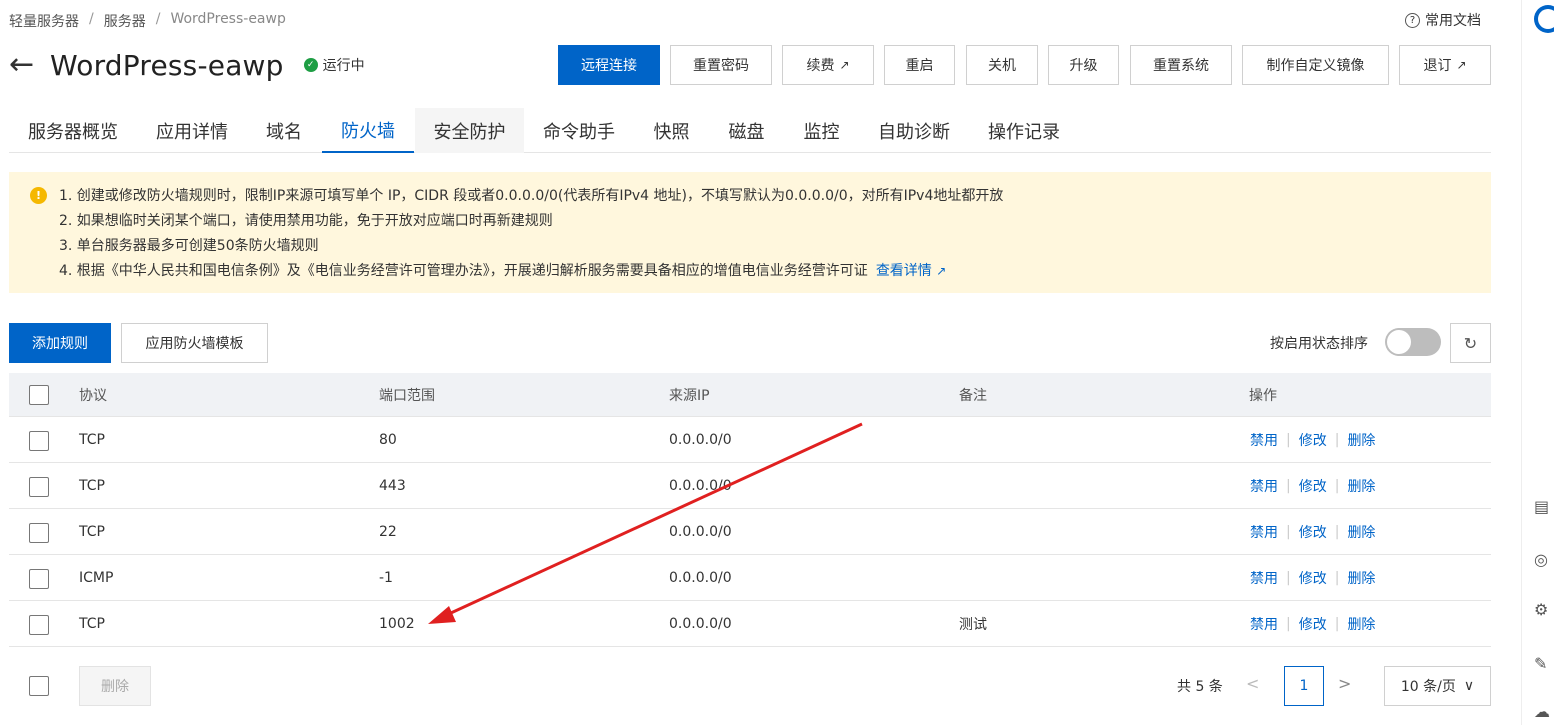 This screenshot has height=725, width=1554. Describe the element at coordinates (26, 65) in the screenshot. I see `back-arrow-icon: ←` at that location.